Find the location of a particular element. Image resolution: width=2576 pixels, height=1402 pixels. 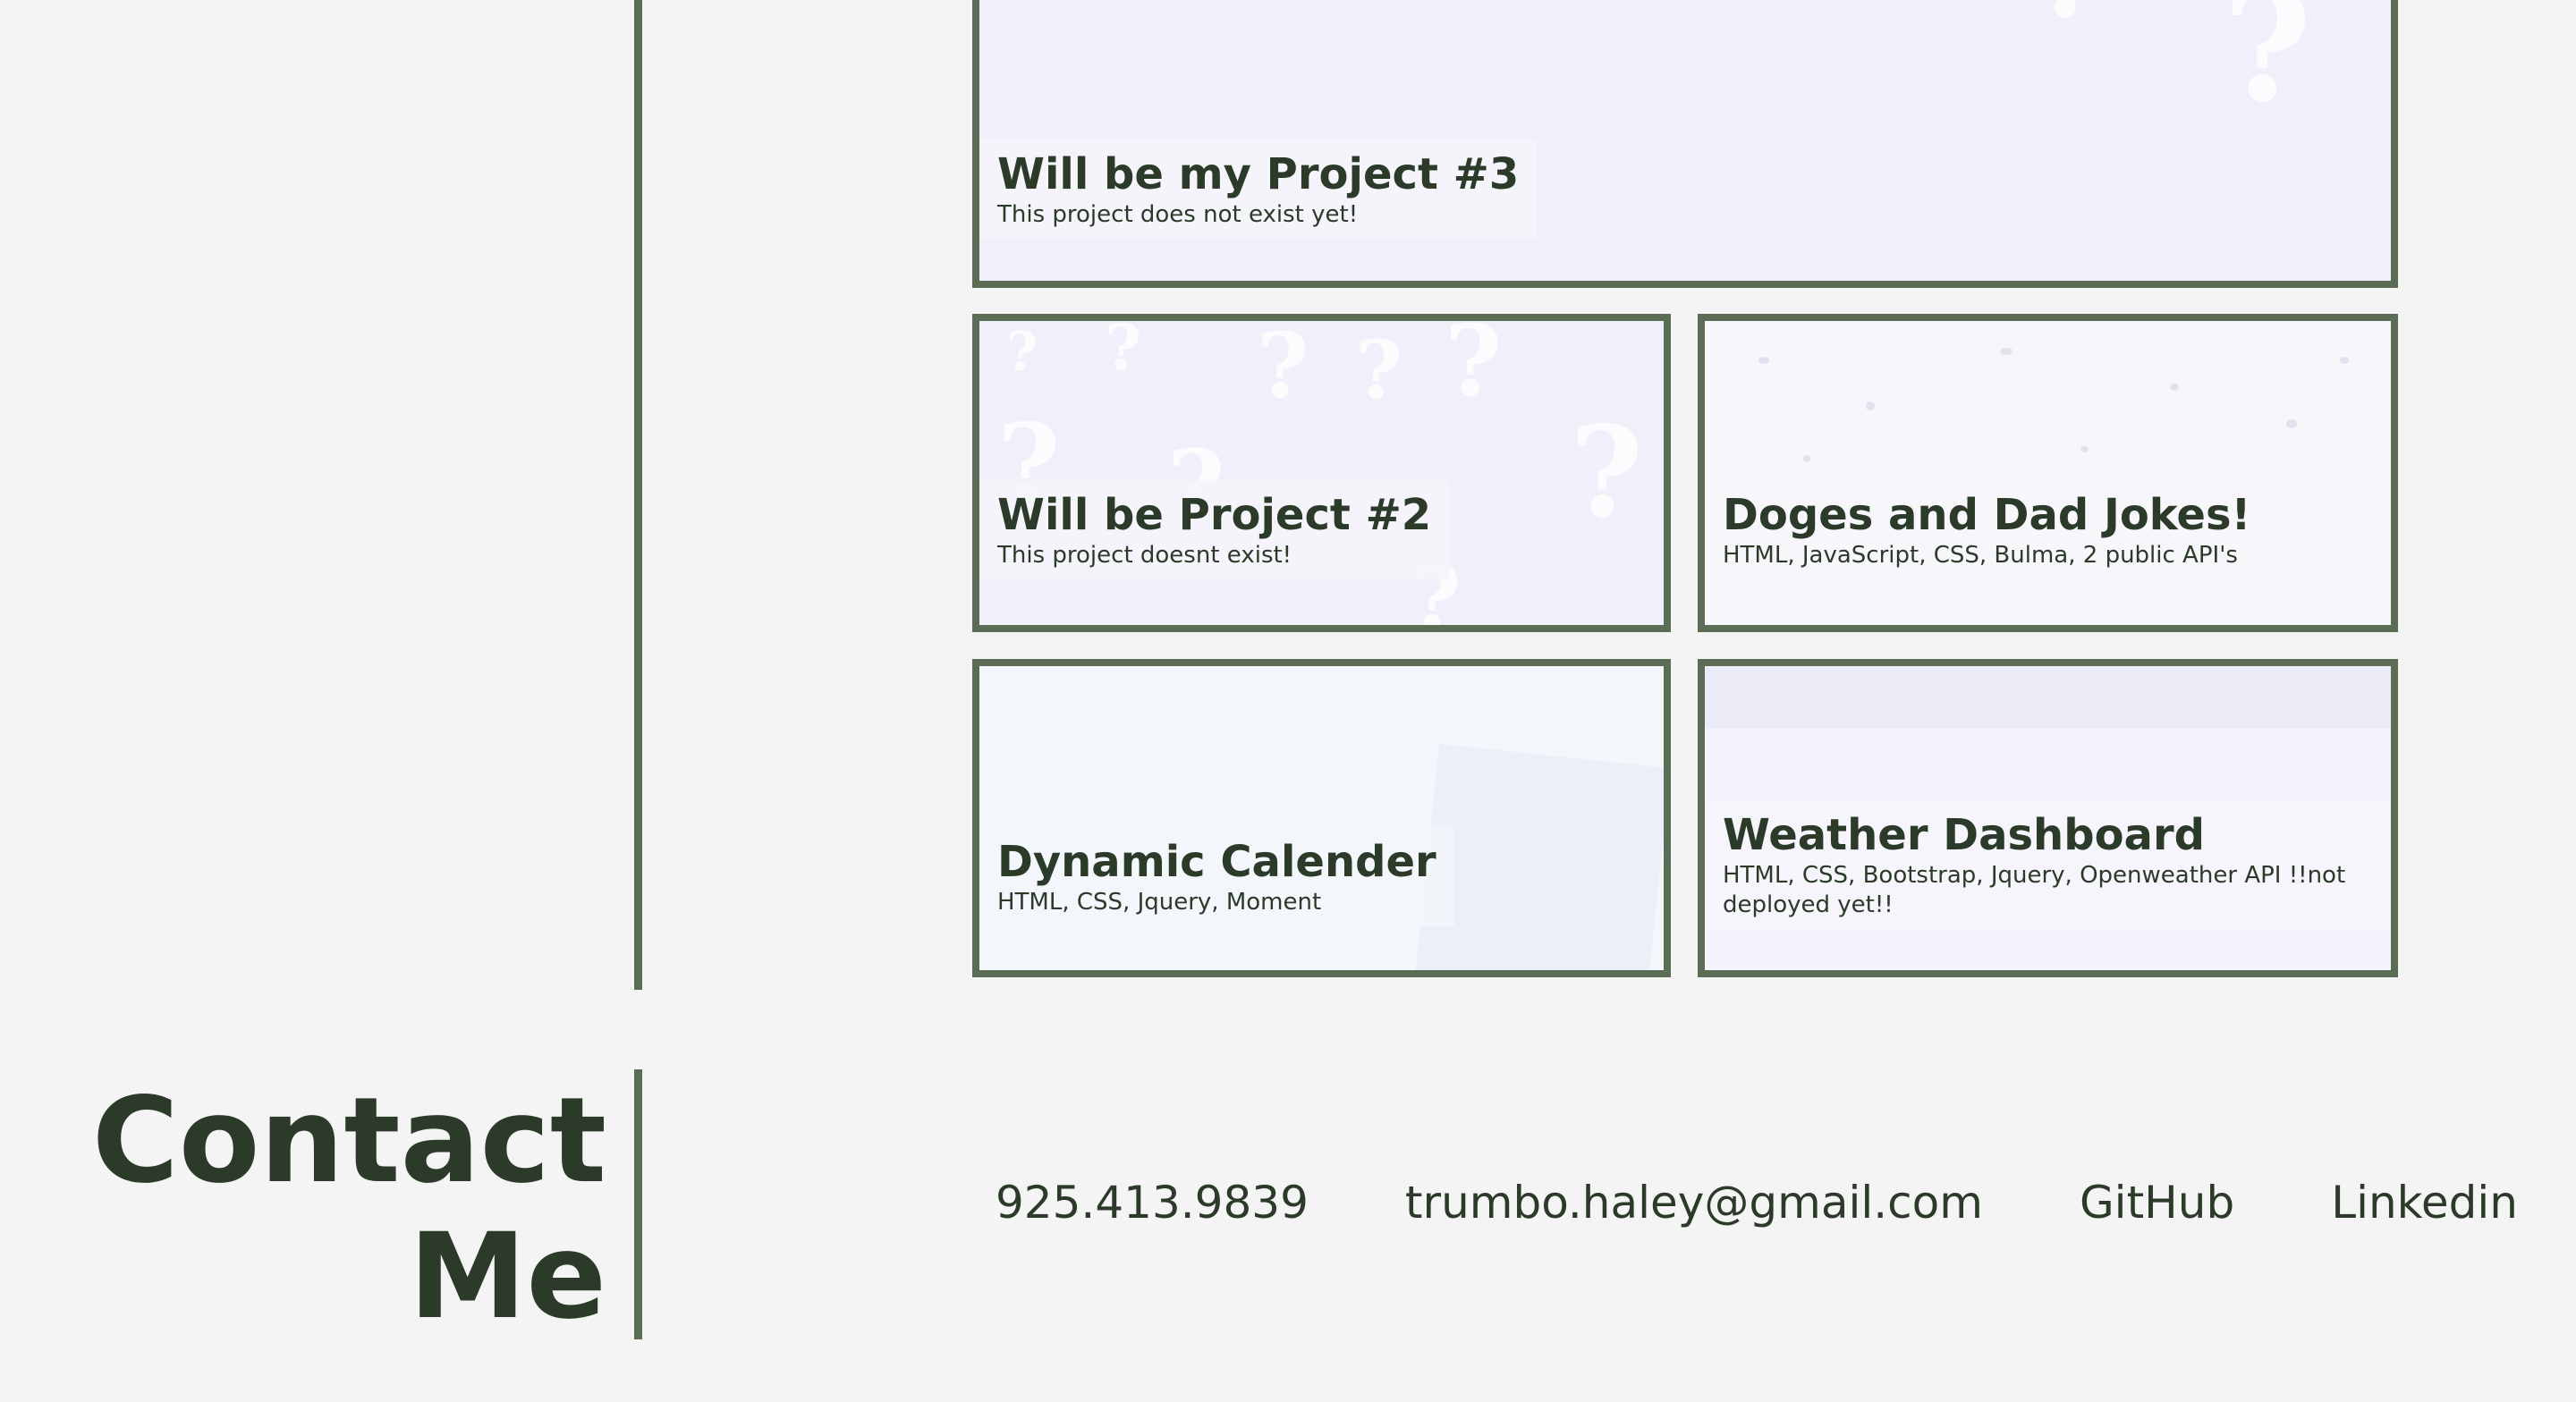

contact-heading-line: Contact is located at coordinates (348, 1141).